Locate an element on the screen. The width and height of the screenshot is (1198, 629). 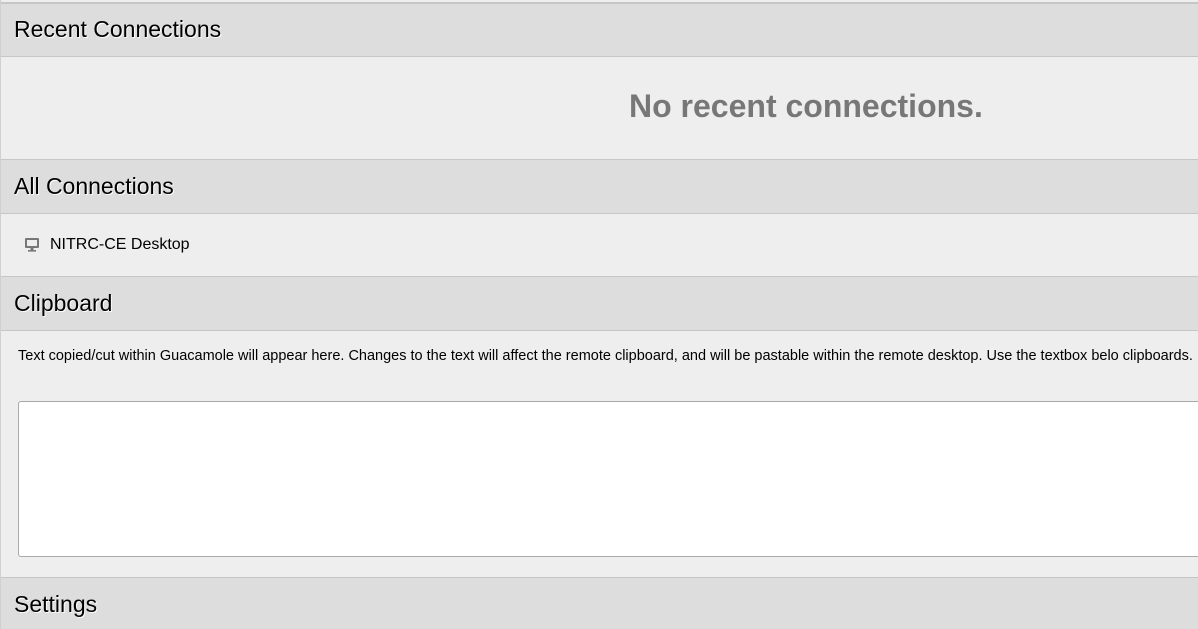
connection-item-nitrc-ce-desktop: NITRC-CE Desktop is located at coordinates (106, 245).